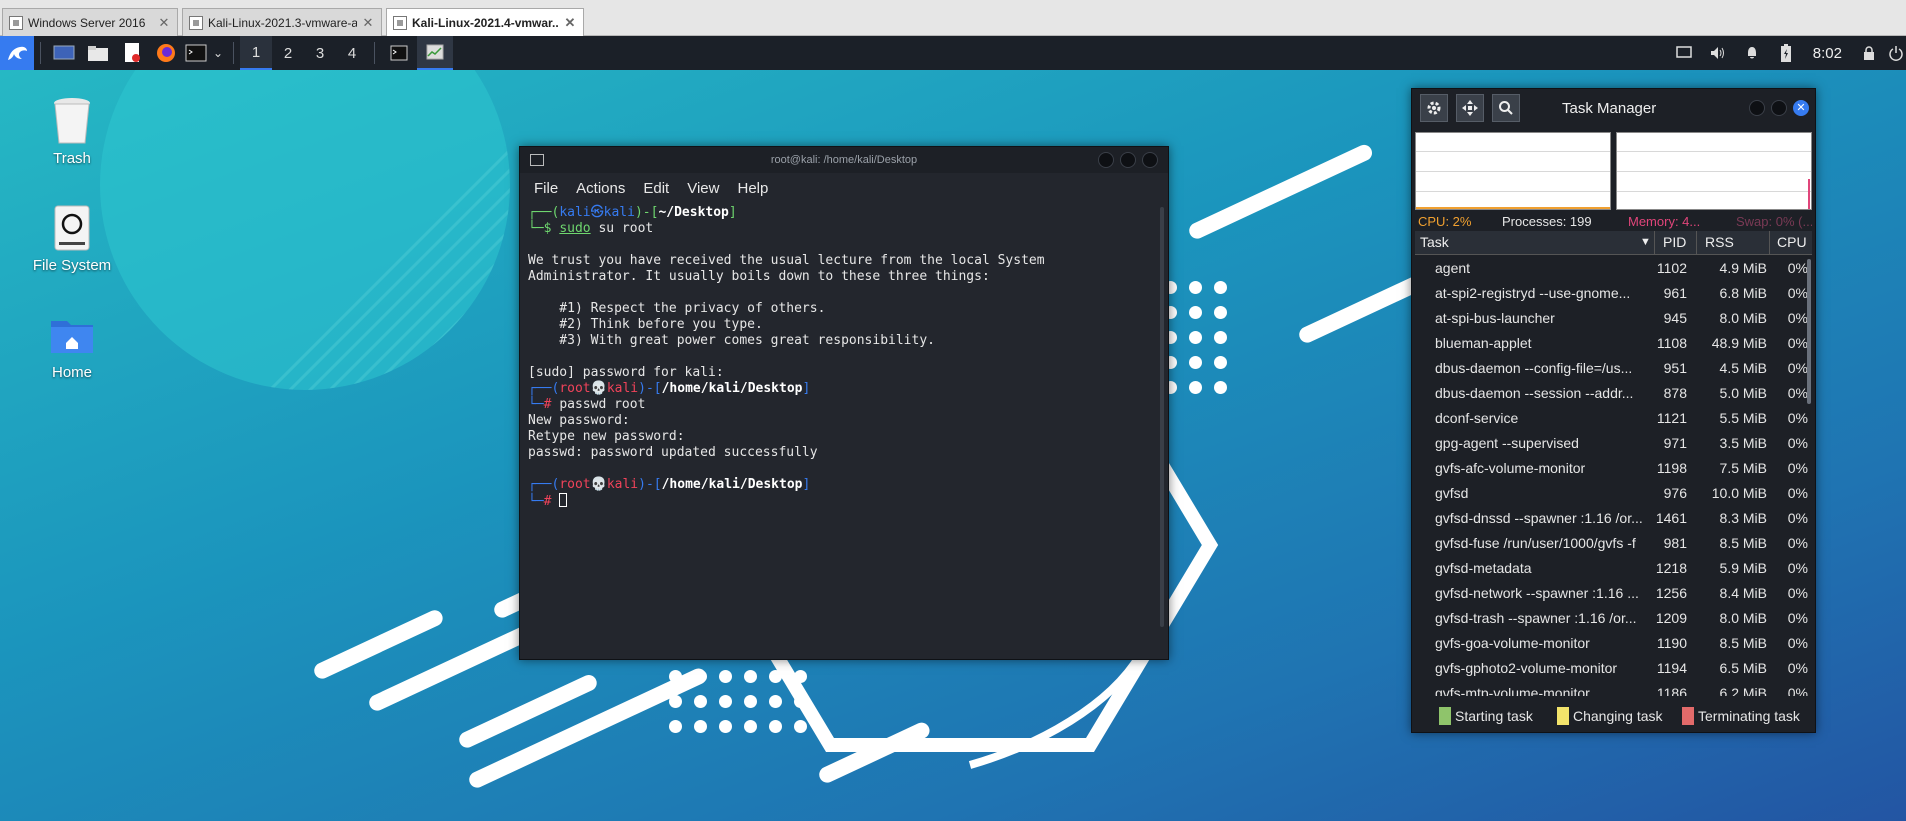  Describe the element at coordinates (1150, 160) in the screenshot. I see `close-button` at that location.